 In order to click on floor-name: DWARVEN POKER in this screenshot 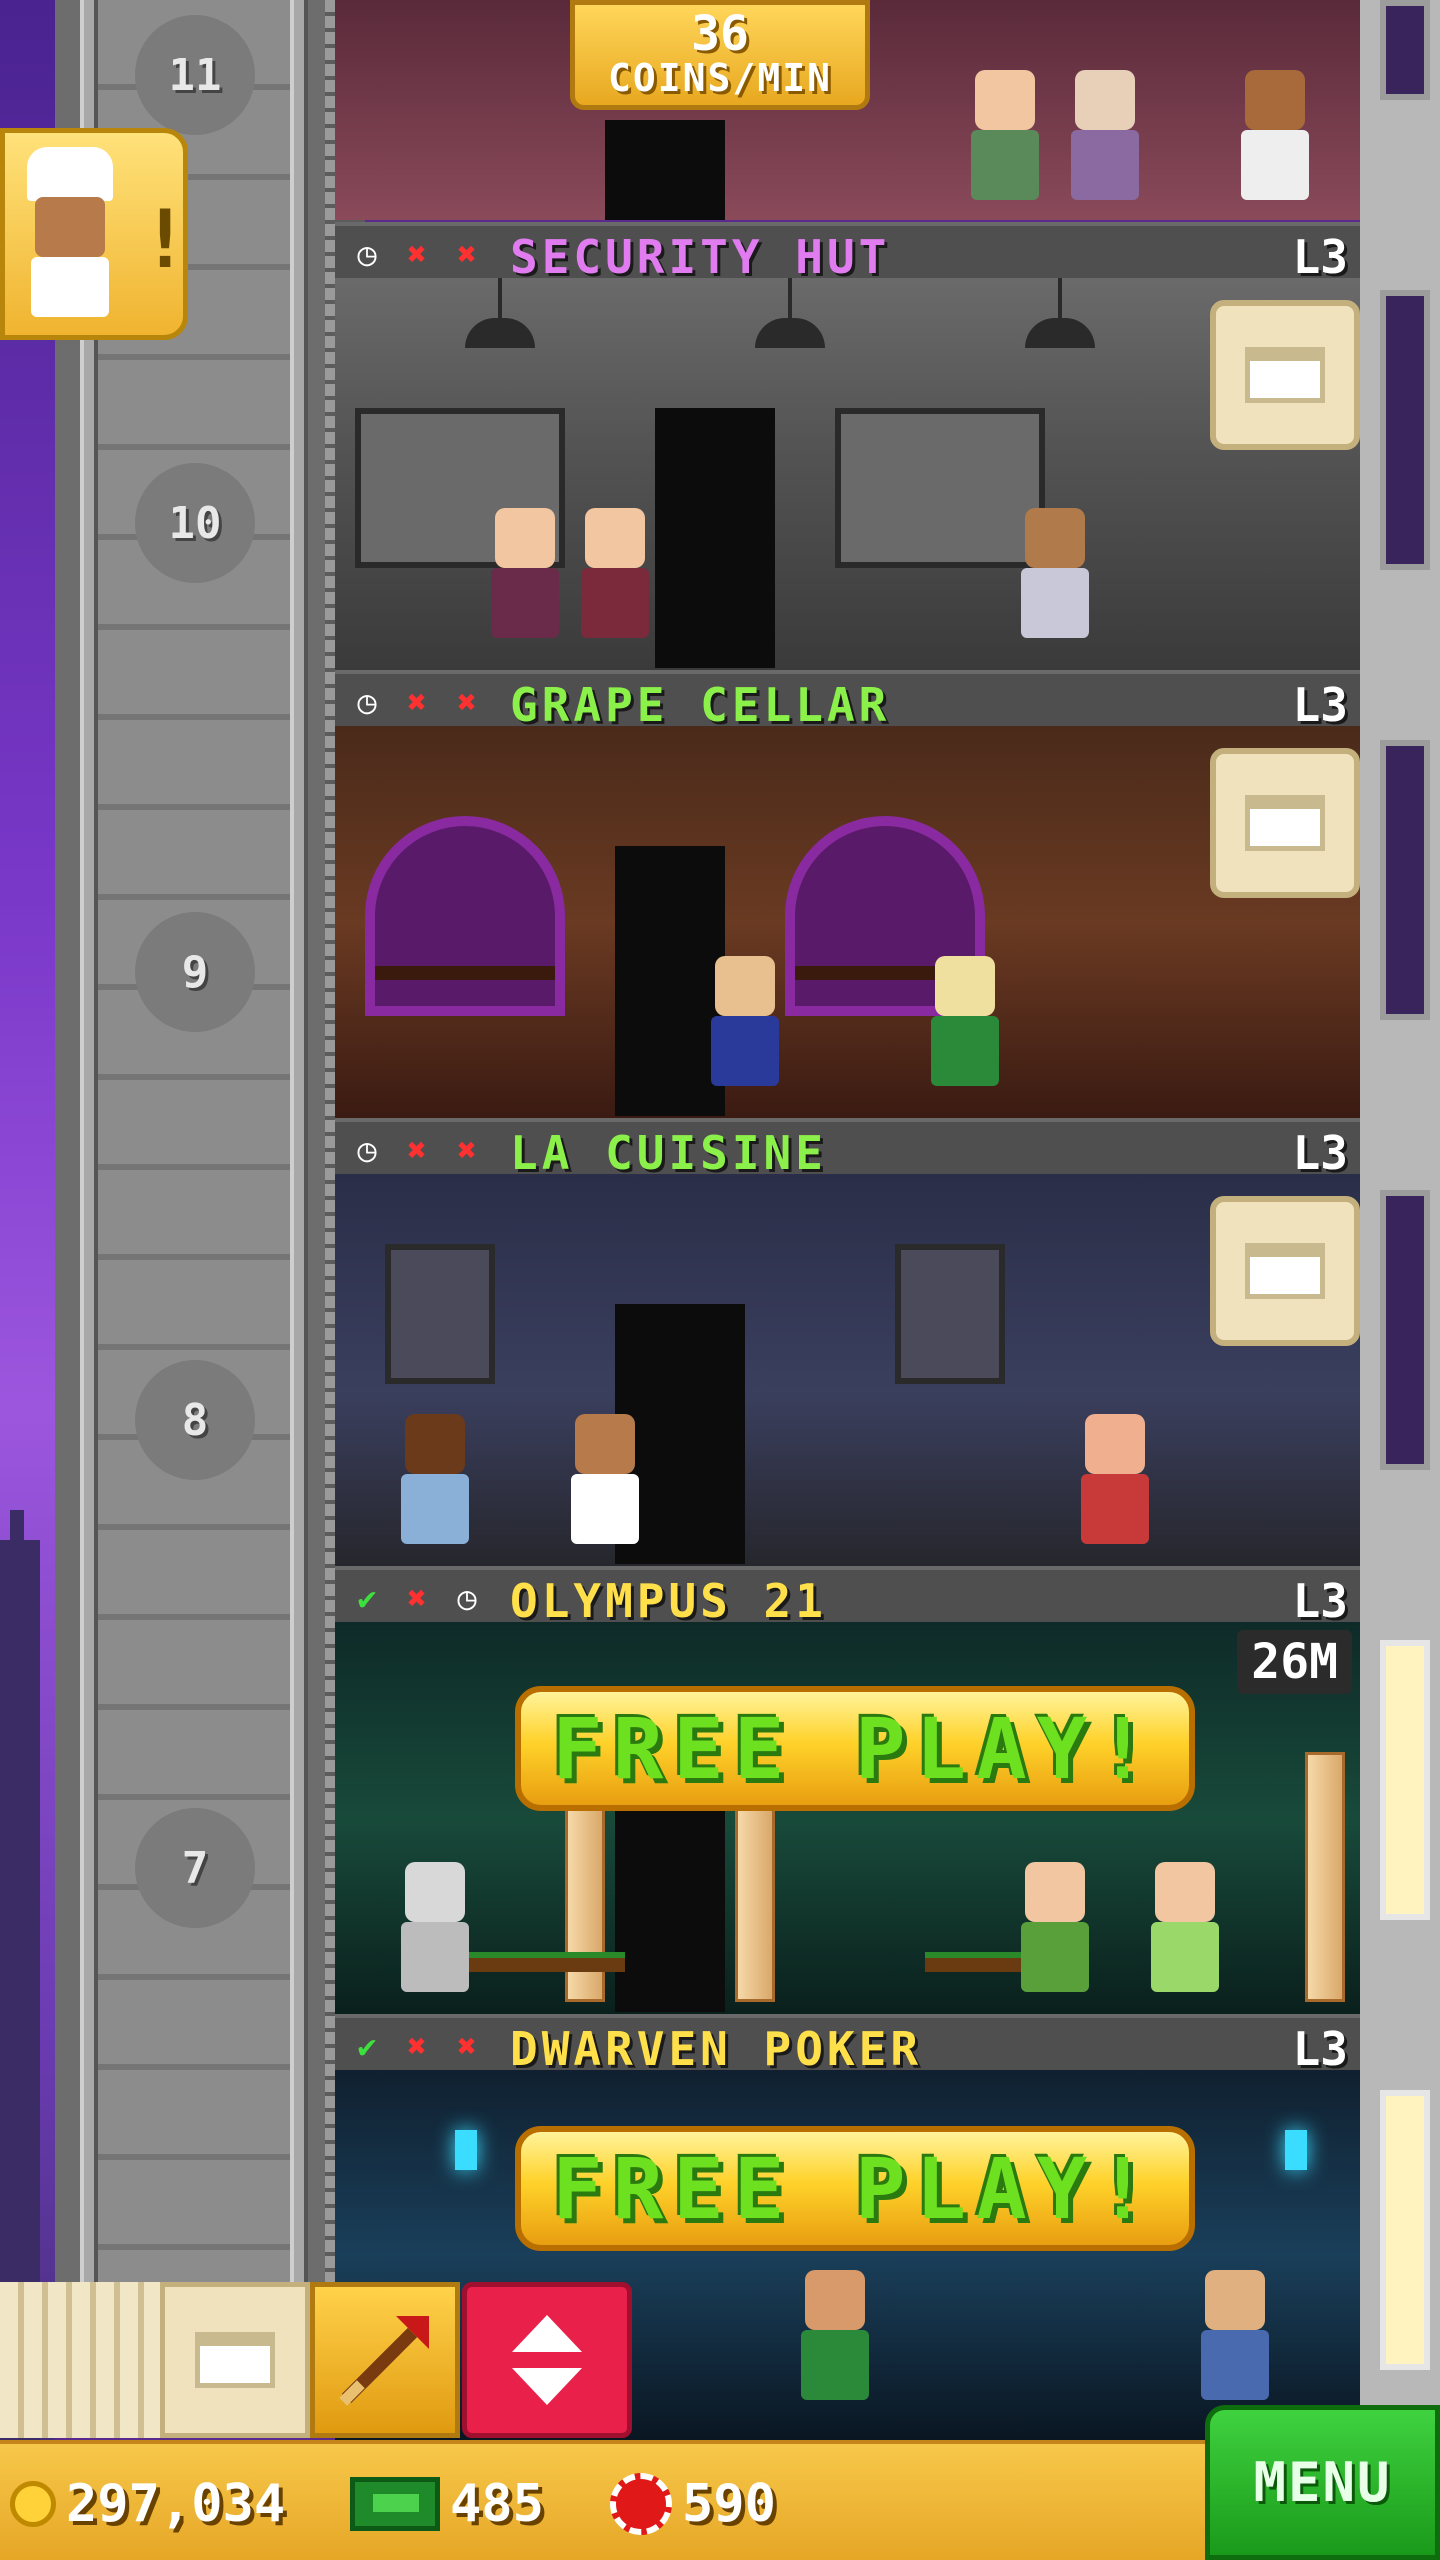, I will do `click(716, 2049)`.